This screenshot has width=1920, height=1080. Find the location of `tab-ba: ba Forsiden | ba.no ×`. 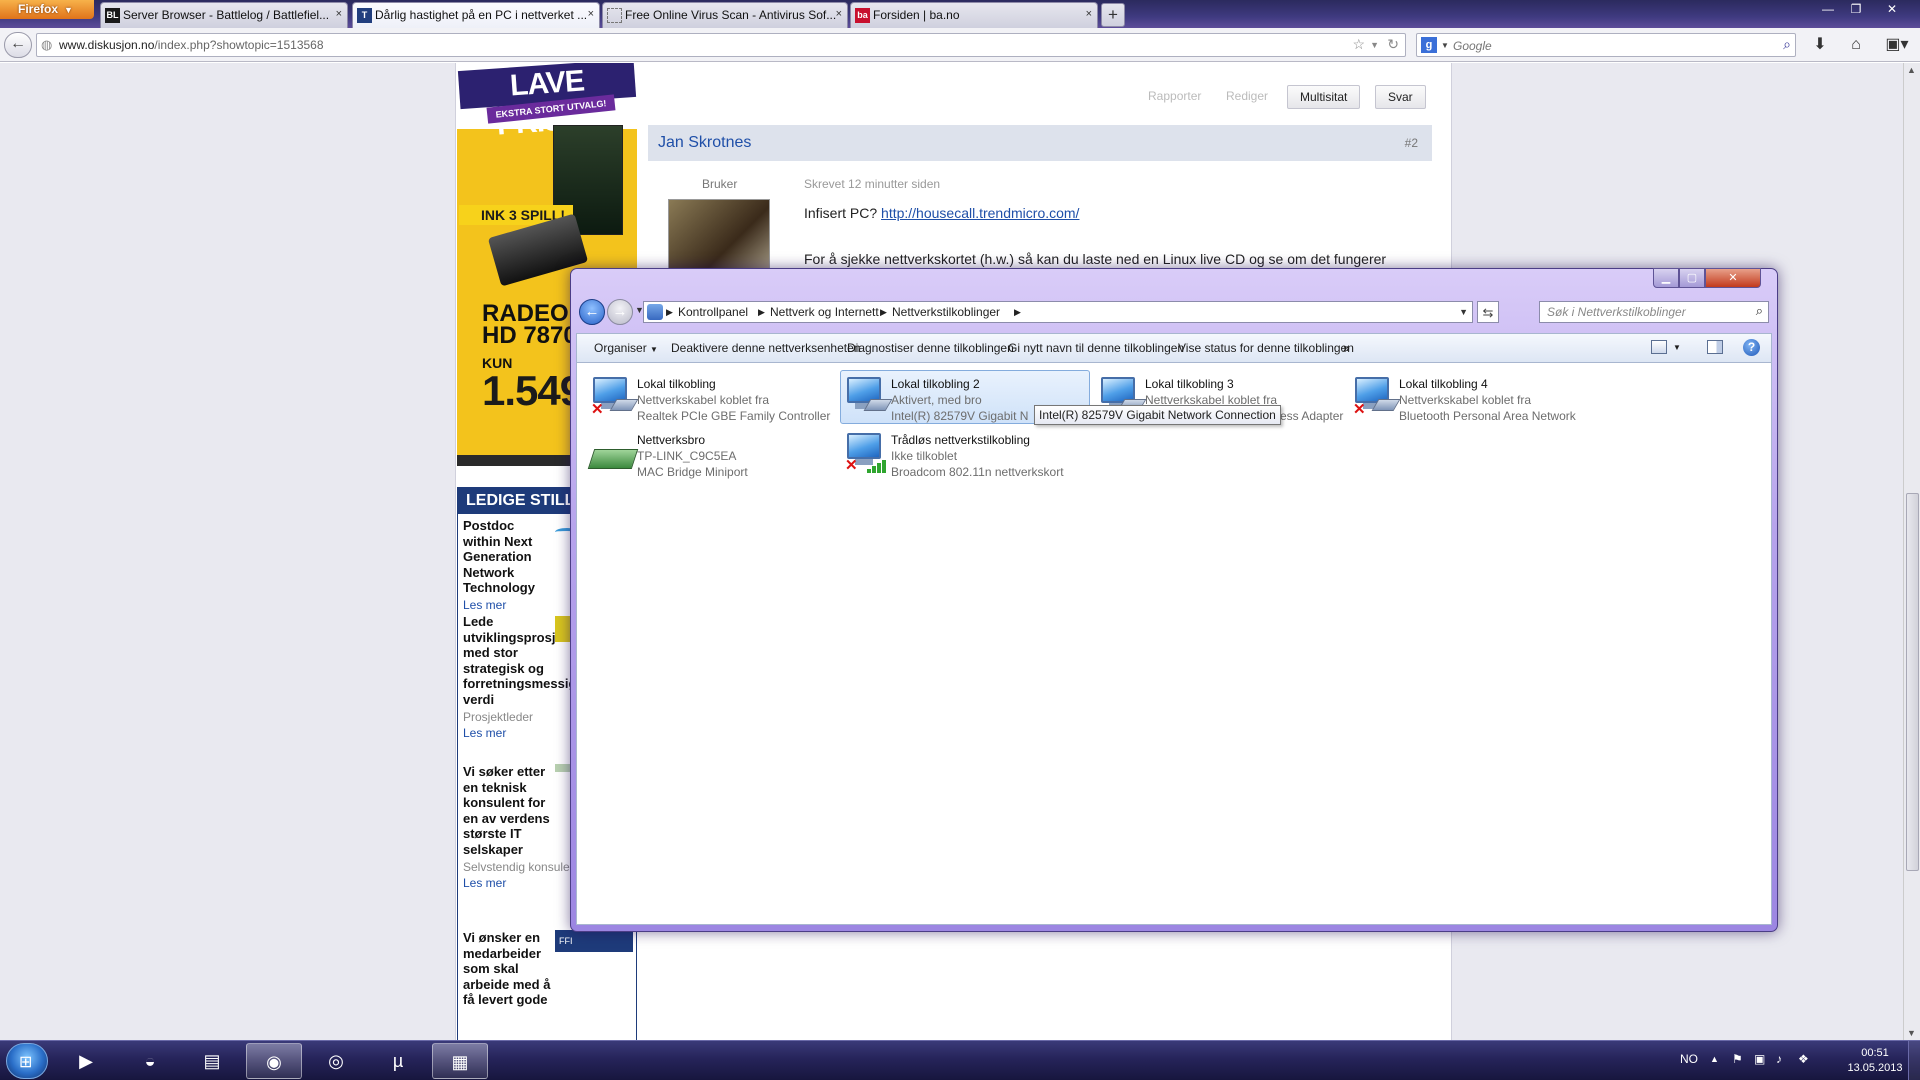

tab-ba: ba Forsiden | ba.no × is located at coordinates (974, 15).